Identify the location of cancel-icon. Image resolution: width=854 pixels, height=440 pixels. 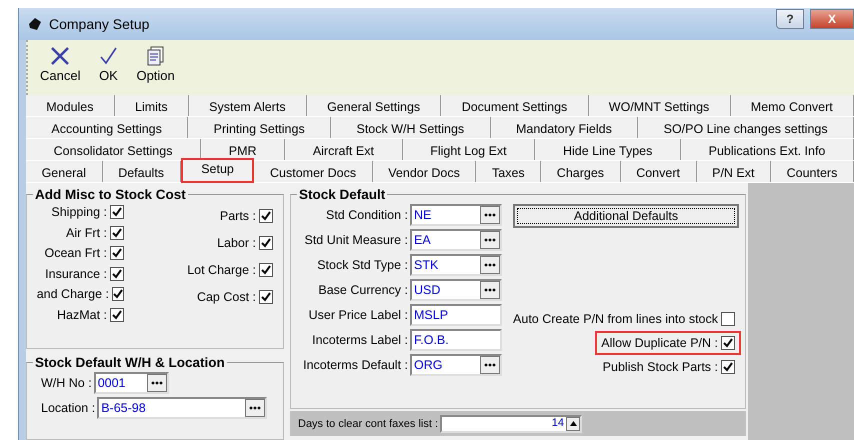
(60, 56).